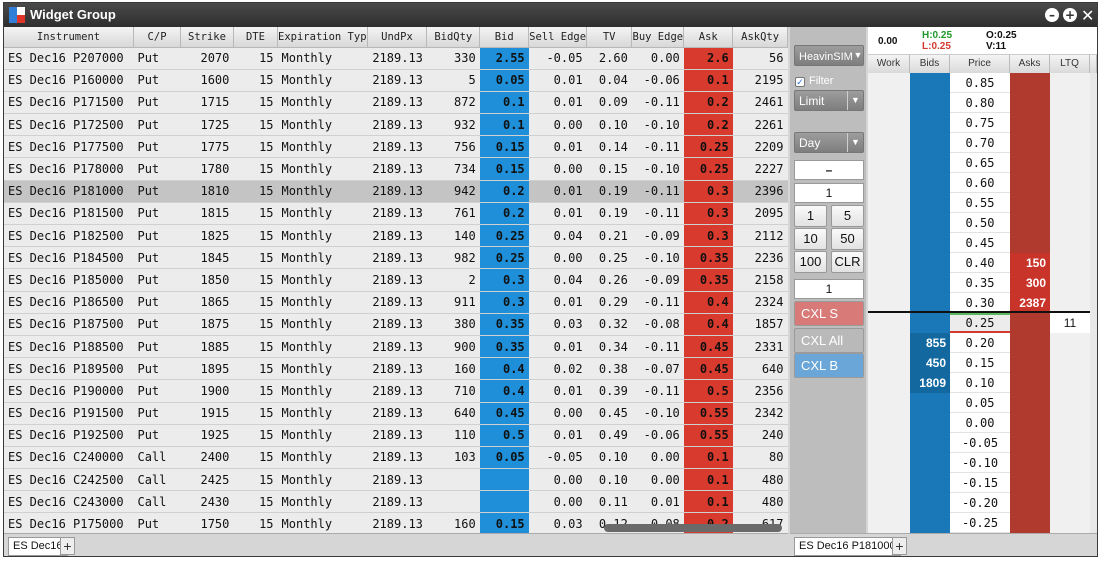 The height and width of the screenshot is (562, 1101). I want to click on ladder-row: 0.60, so click(982, 183).